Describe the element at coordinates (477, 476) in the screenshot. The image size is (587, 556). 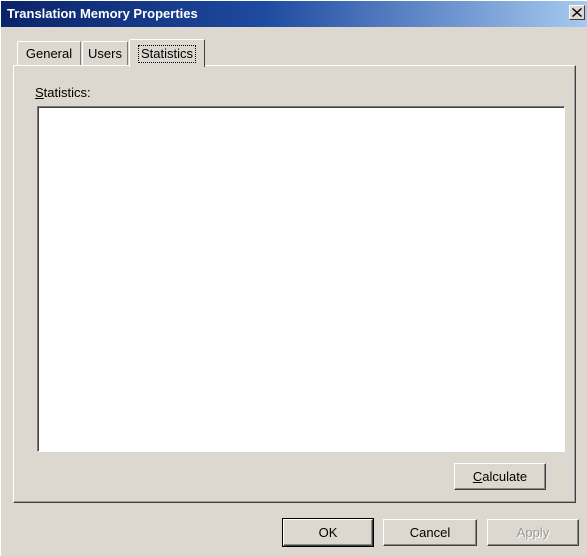
I see `calculate-accesskey: C` at that location.